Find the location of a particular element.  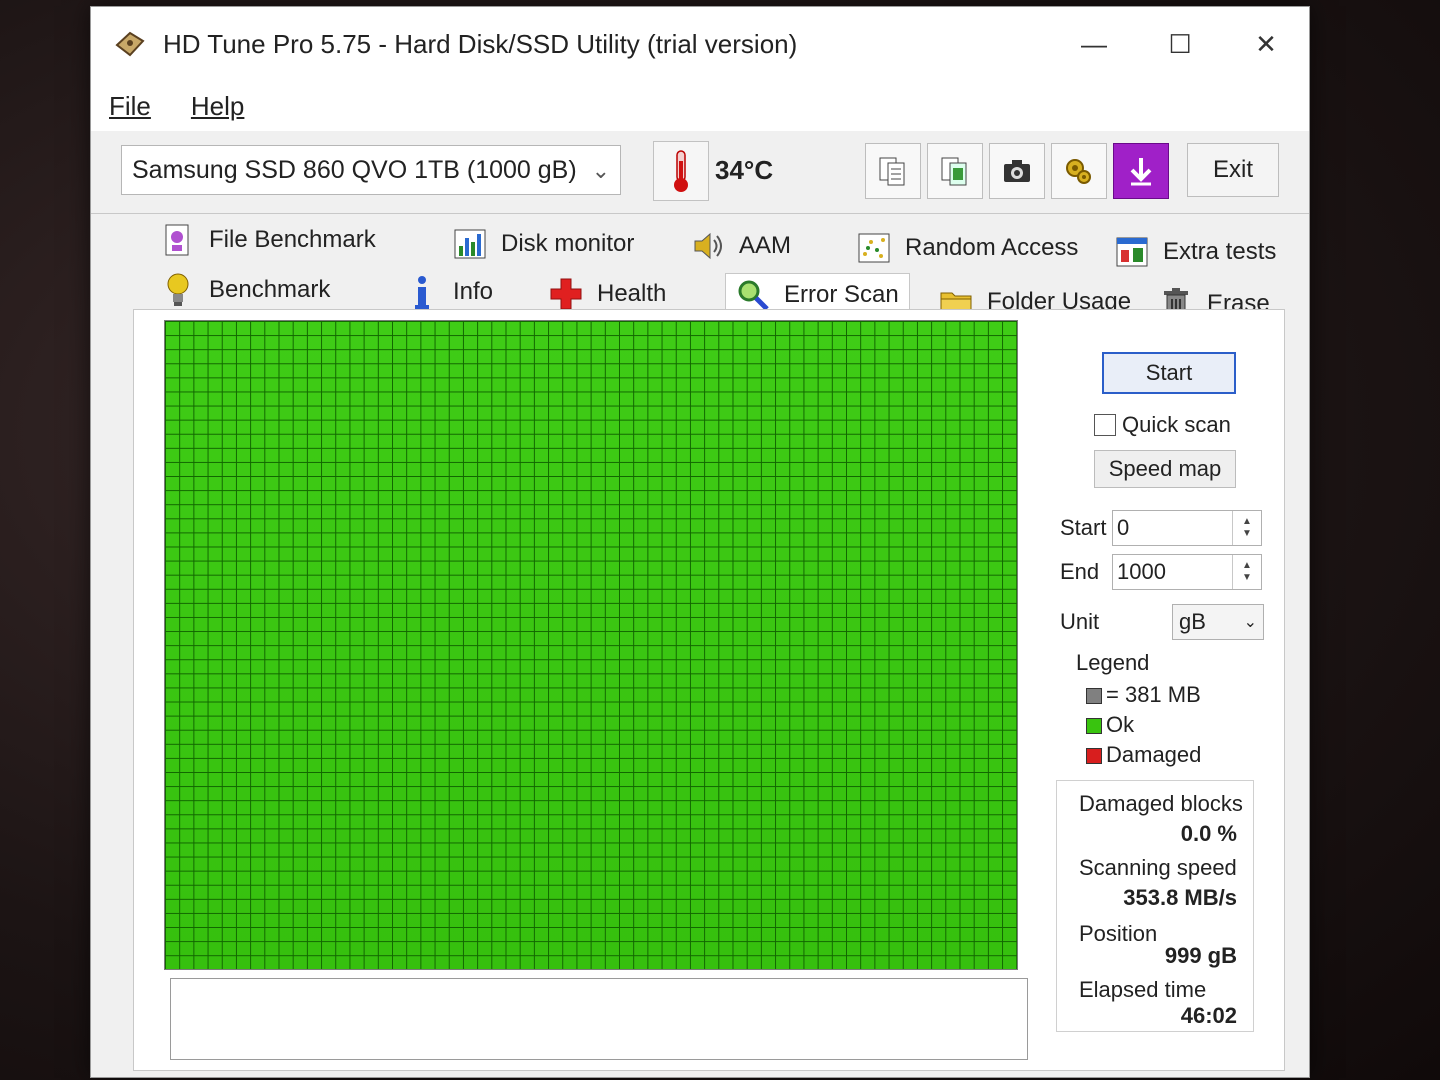

chevron-down-icon: ⌄ is located at coordinates (1250, 622).